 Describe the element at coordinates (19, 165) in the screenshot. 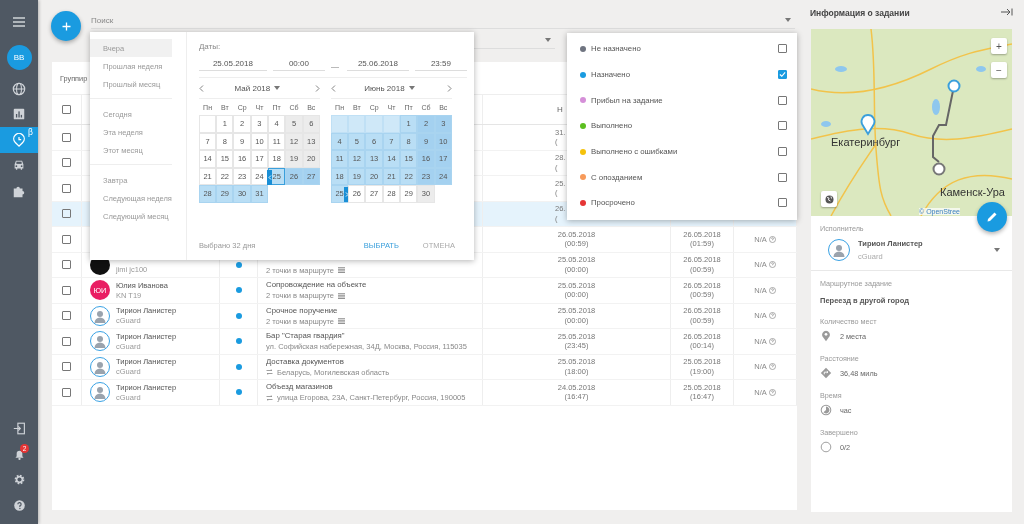

I see `car-icon` at that location.